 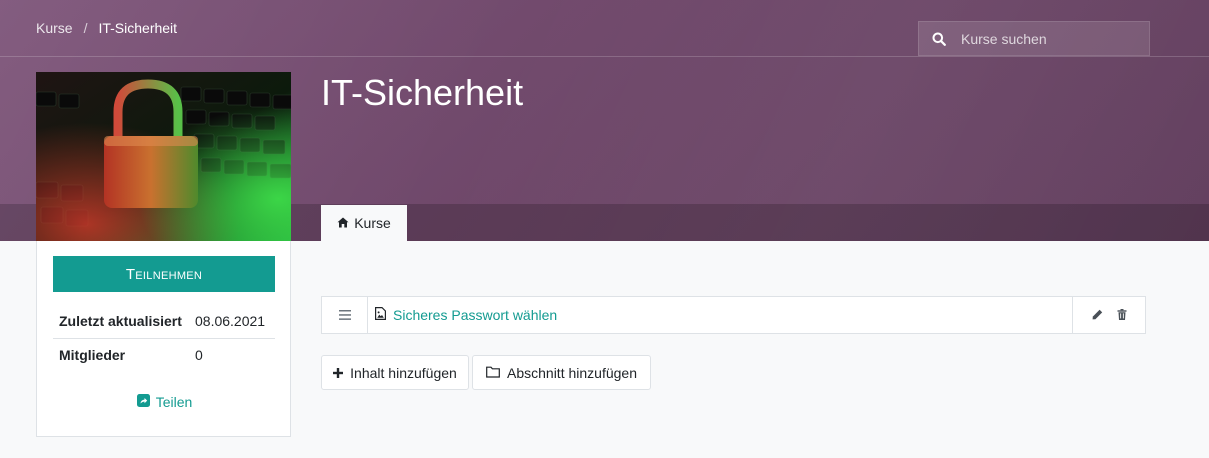 I want to click on home-icon, so click(x=343, y=223).